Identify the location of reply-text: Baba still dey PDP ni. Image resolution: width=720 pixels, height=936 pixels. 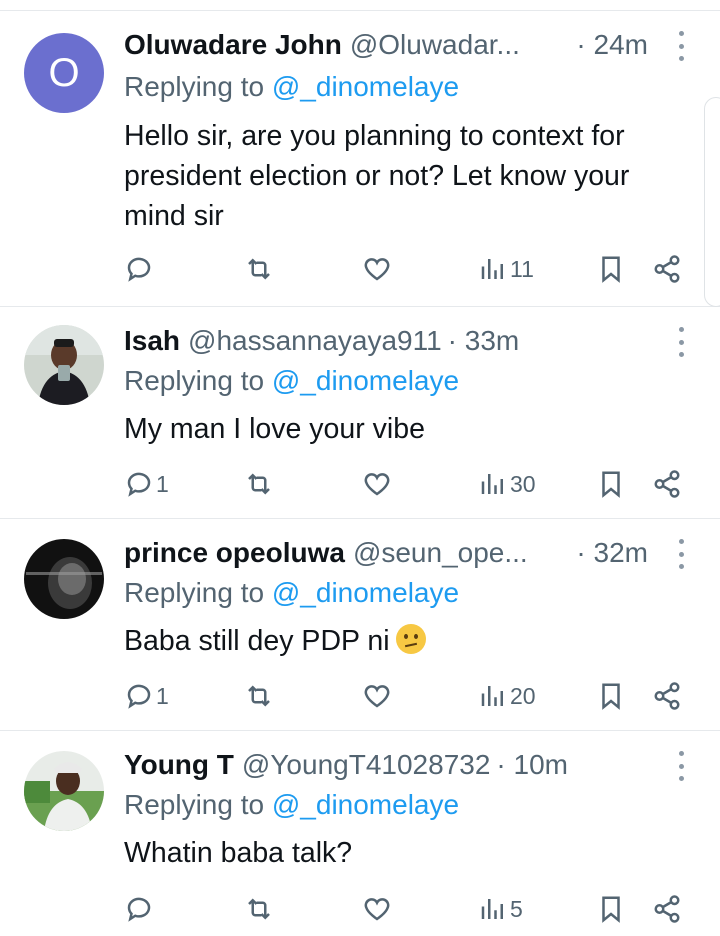
(409, 641).